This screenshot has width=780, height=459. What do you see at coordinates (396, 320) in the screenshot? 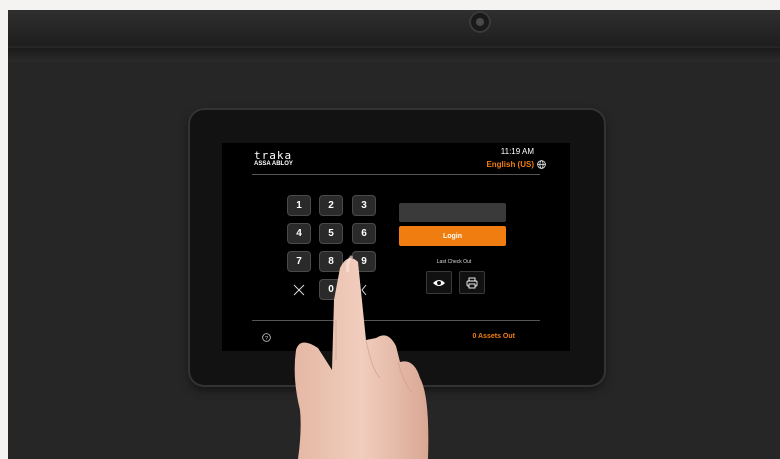
I see `footer-divider` at bounding box center [396, 320].